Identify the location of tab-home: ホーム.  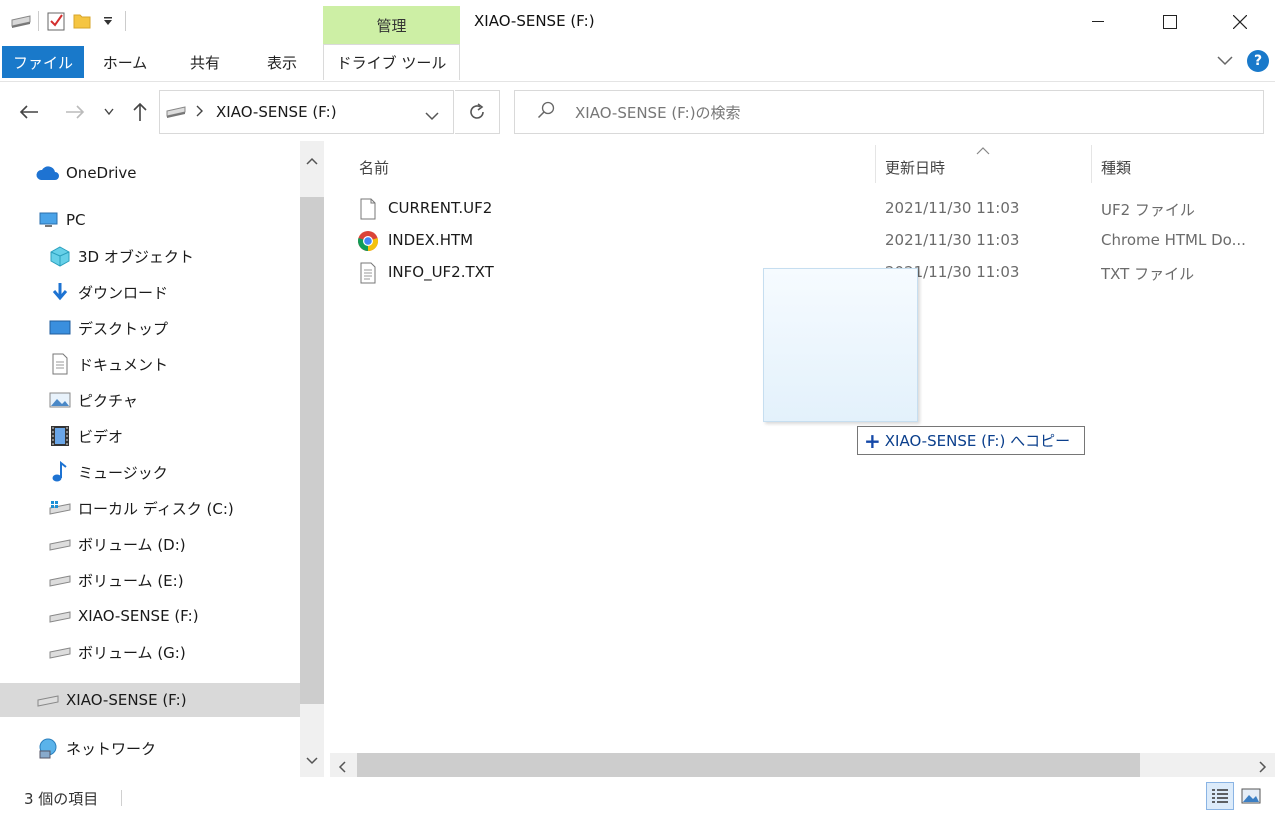
(125, 62).